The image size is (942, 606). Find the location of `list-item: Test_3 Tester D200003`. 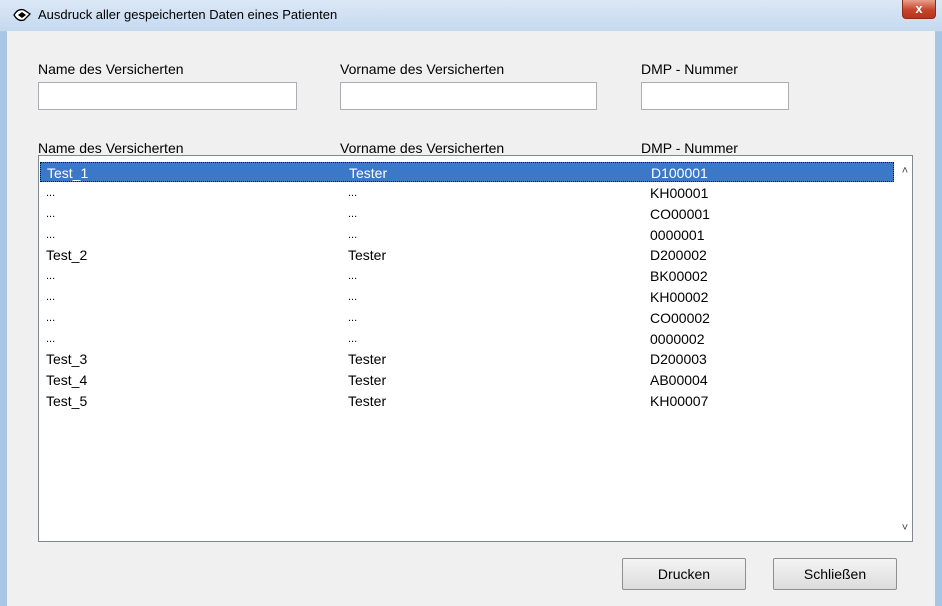

list-item: Test_3 Tester D200003 is located at coordinates (467, 359).